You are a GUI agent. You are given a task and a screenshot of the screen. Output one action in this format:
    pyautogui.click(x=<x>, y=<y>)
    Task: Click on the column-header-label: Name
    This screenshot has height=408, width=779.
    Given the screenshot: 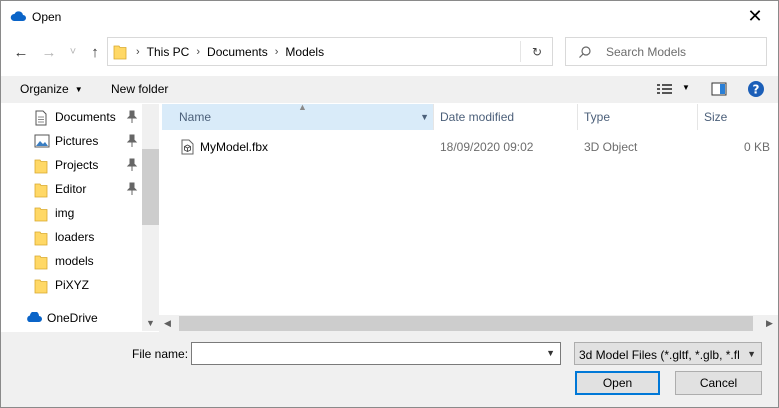 What is the action you would take?
    pyautogui.click(x=195, y=117)
    